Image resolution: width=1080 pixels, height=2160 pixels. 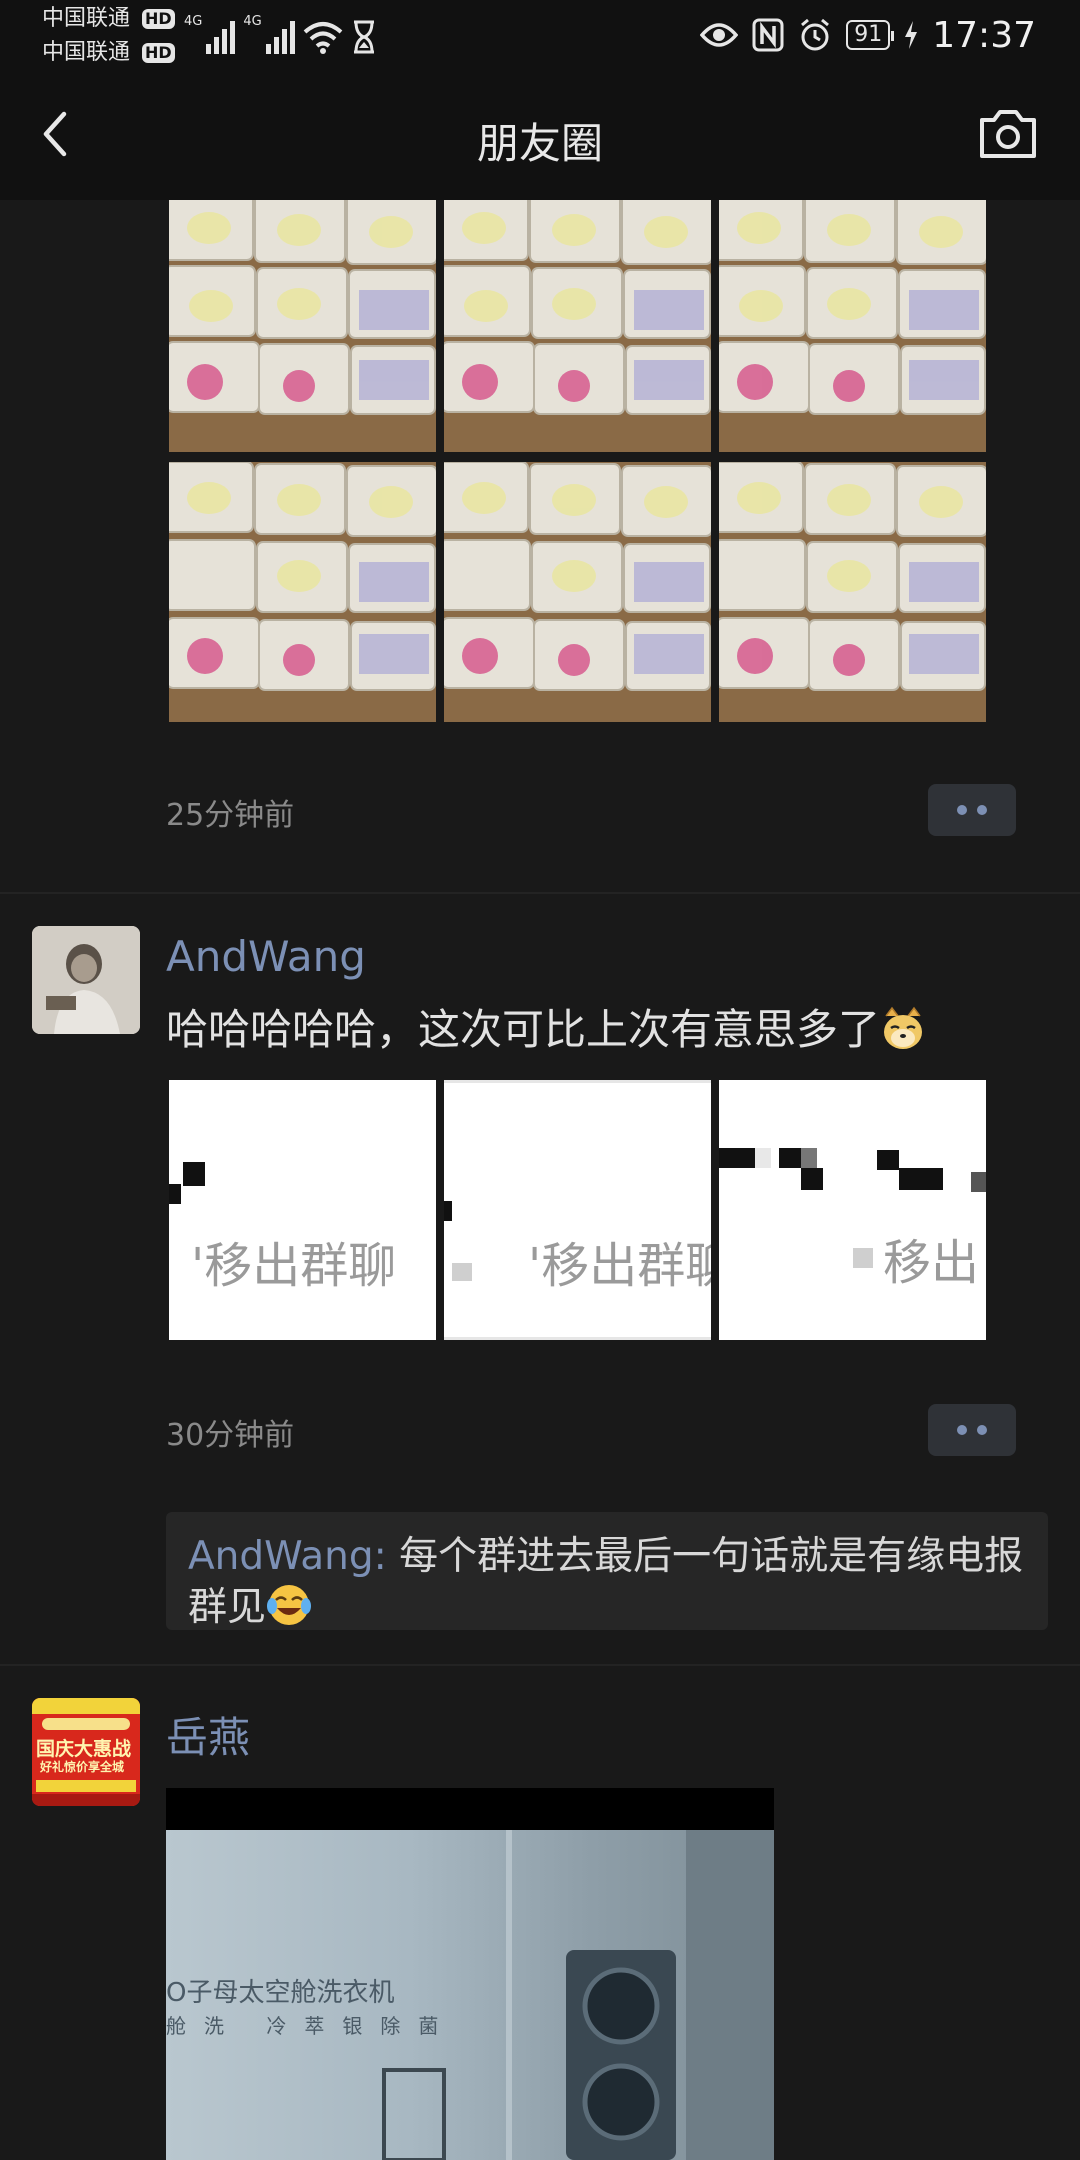 What do you see at coordinates (363, 37) in the screenshot?
I see `hourglass-icon` at bounding box center [363, 37].